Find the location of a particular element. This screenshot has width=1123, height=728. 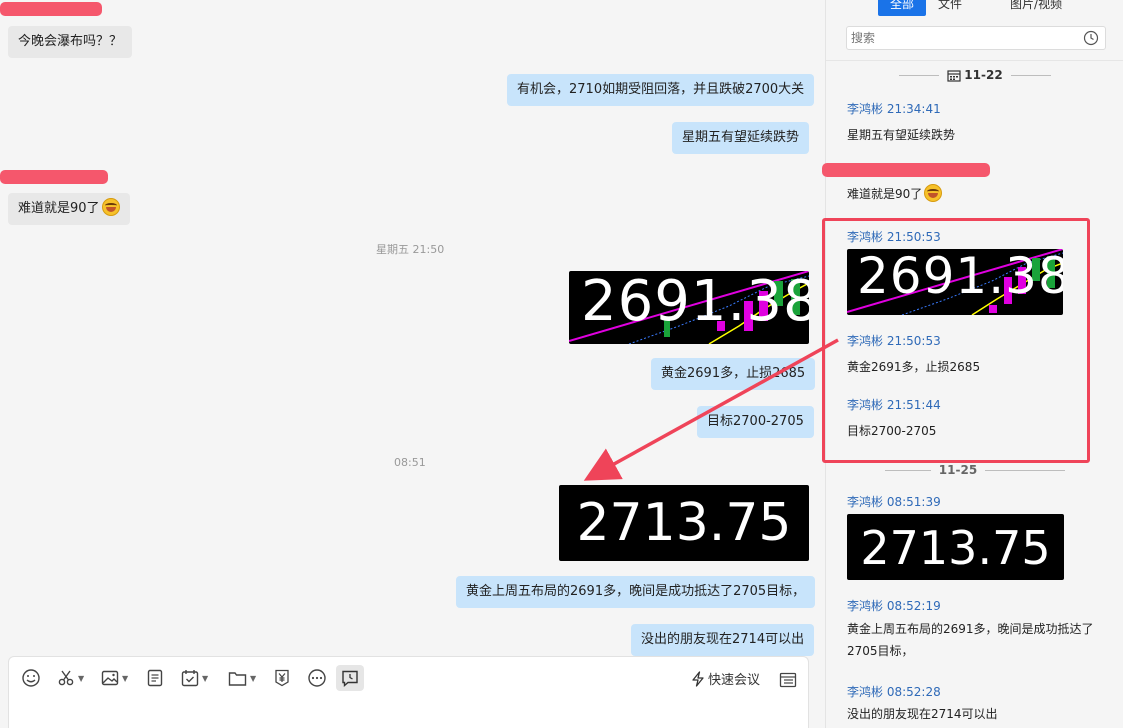

more-button is located at coordinates (317, 678).